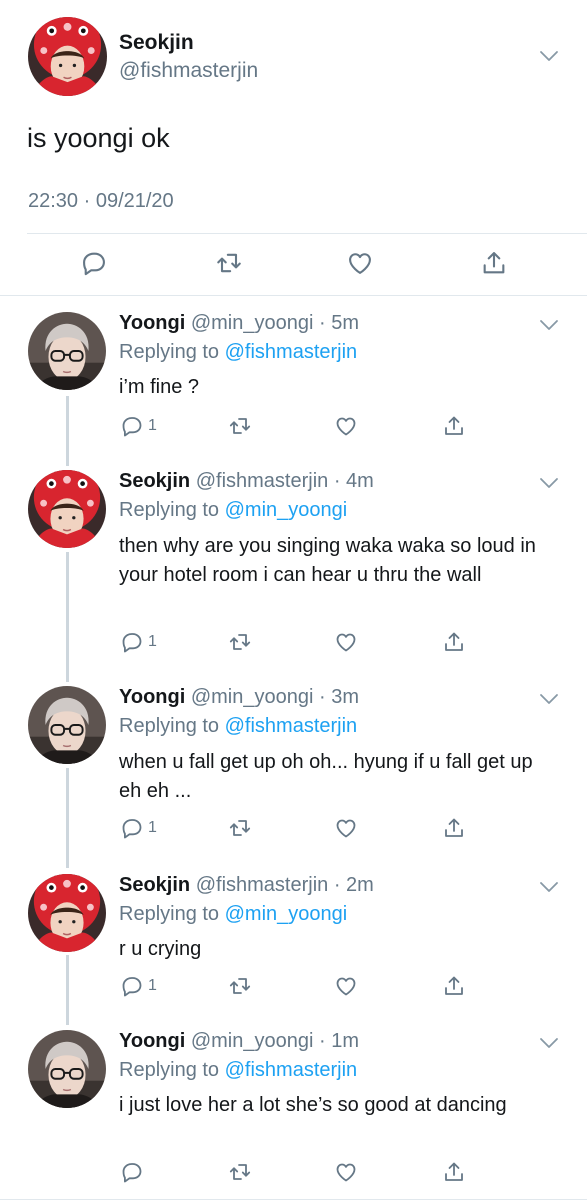 This screenshot has width=587, height=1200. I want to click on reply-text: i’m fine ?, so click(159, 387).